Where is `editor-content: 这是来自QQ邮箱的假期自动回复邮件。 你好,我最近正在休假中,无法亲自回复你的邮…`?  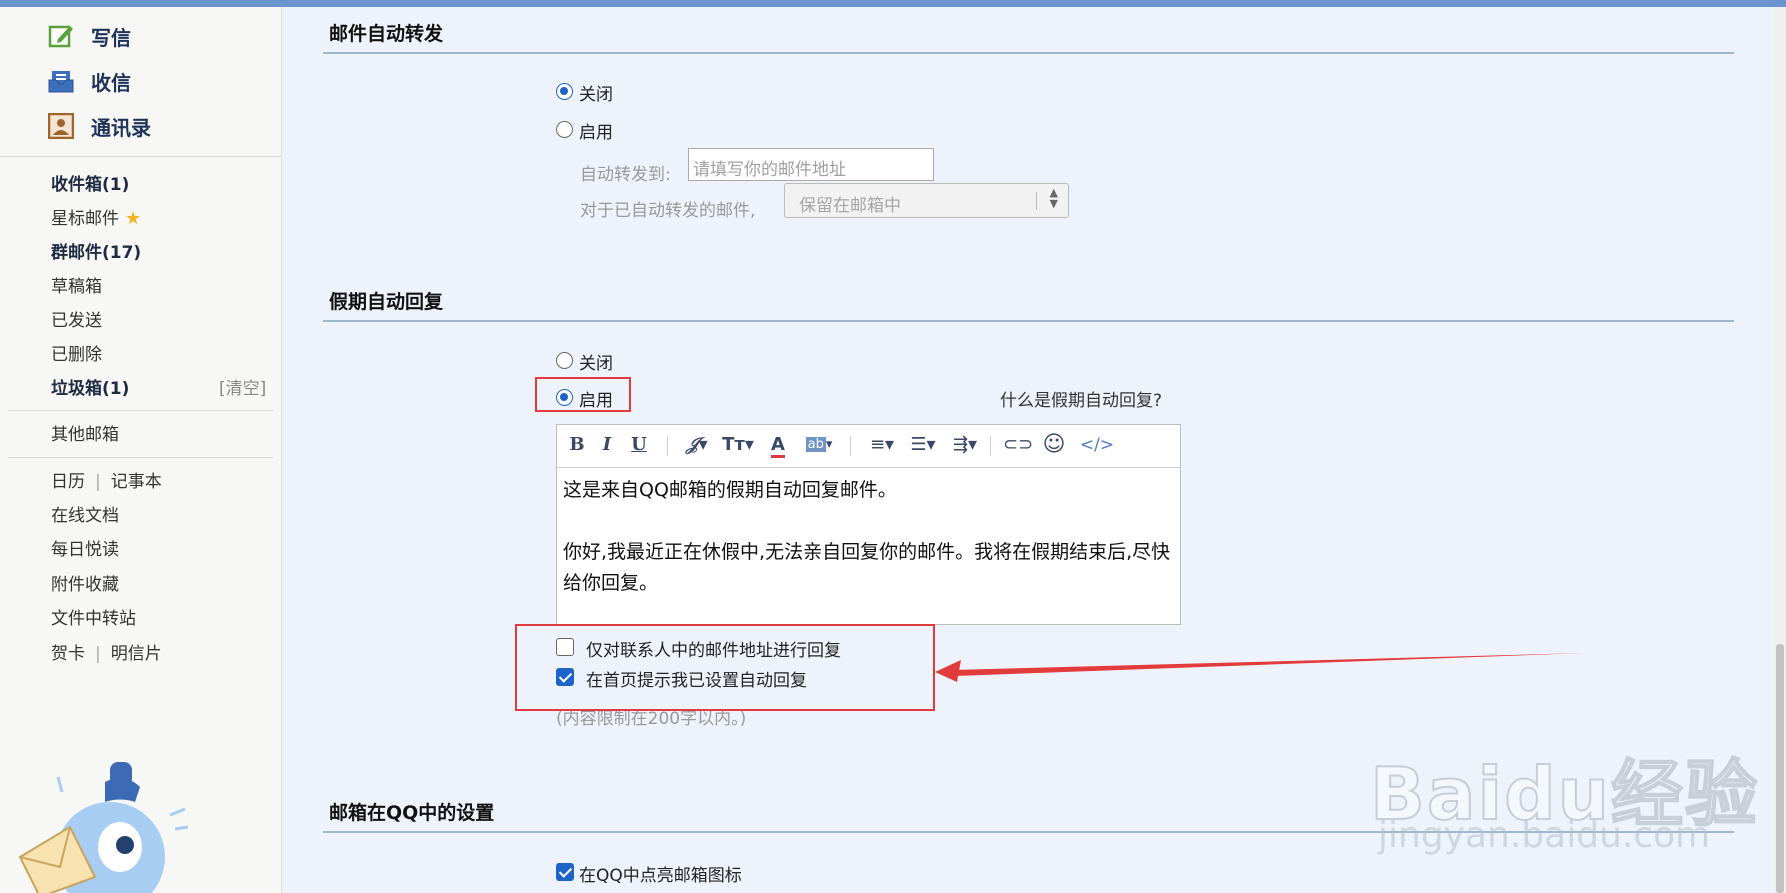 editor-content: 这是来自QQ邮箱的假期自动回复邮件。 你好,我最近正在休假中,无法亲自回复你的邮… is located at coordinates (868, 552).